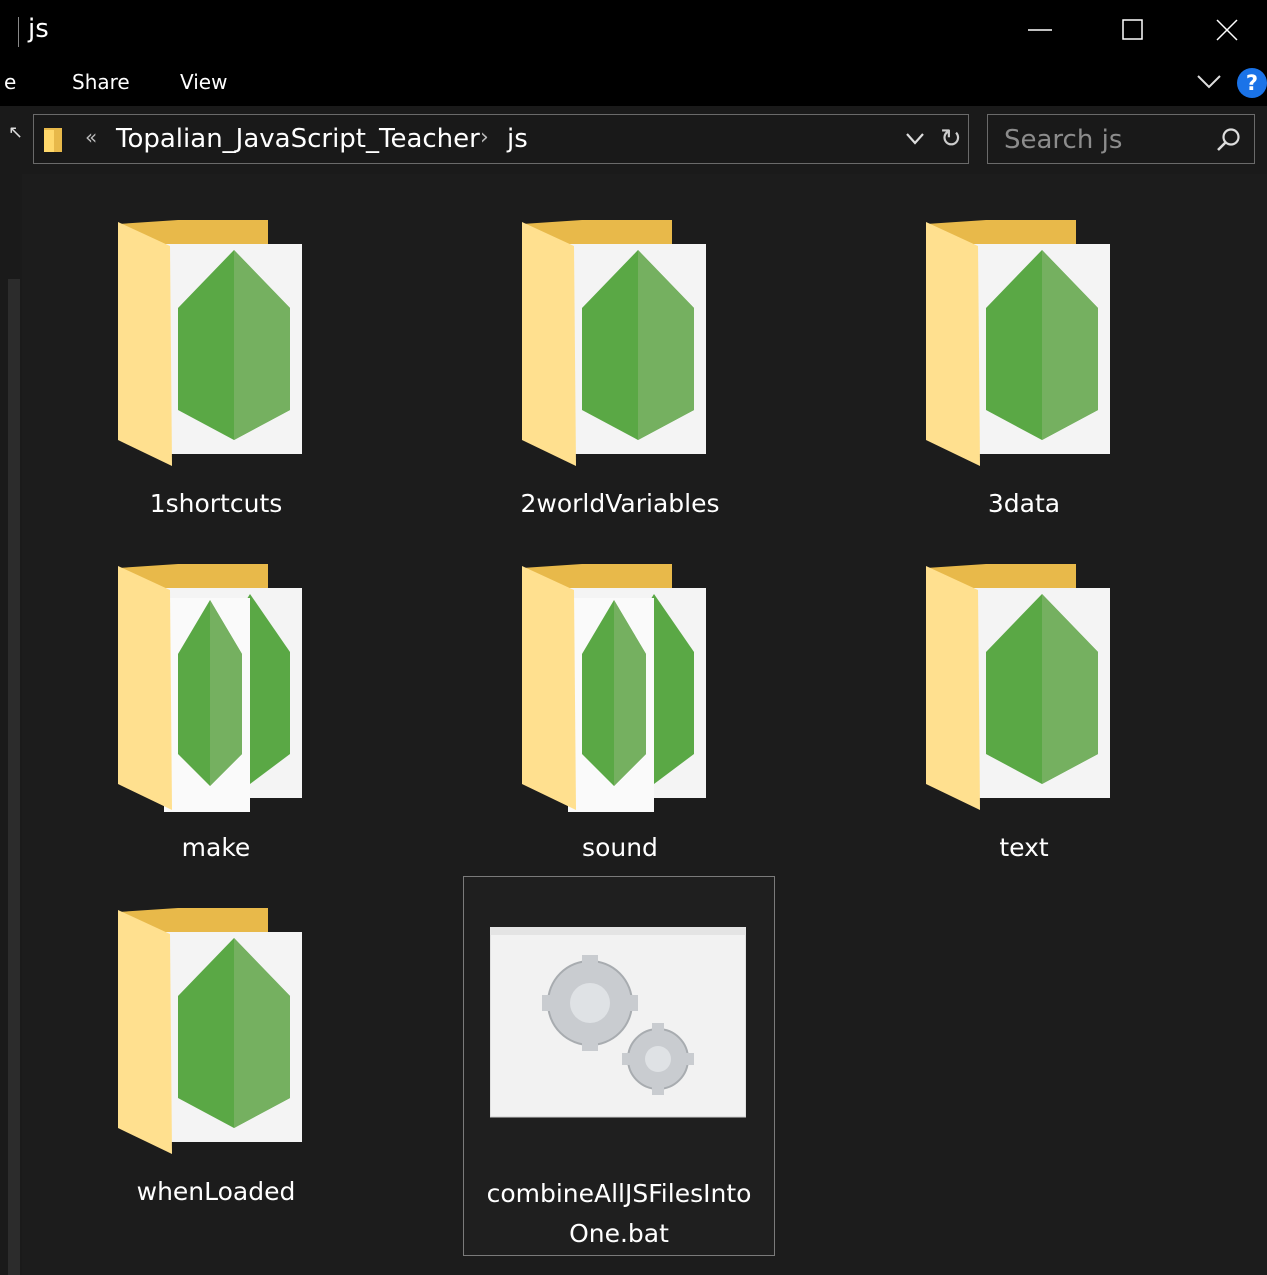 Image resolution: width=1267 pixels, height=1275 pixels. I want to click on tab-share: Share, so click(101, 82).